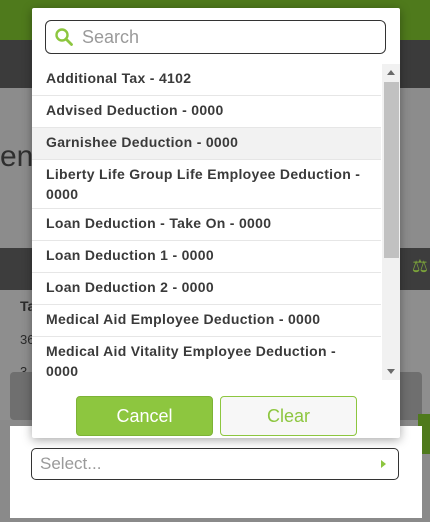 This screenshot has width=430, height=522. What do you see at coordinates (206, 257) in the screenshot?
I see `list-item: Loan Deduction 1 - 0000` at bounding box center [206, 257].